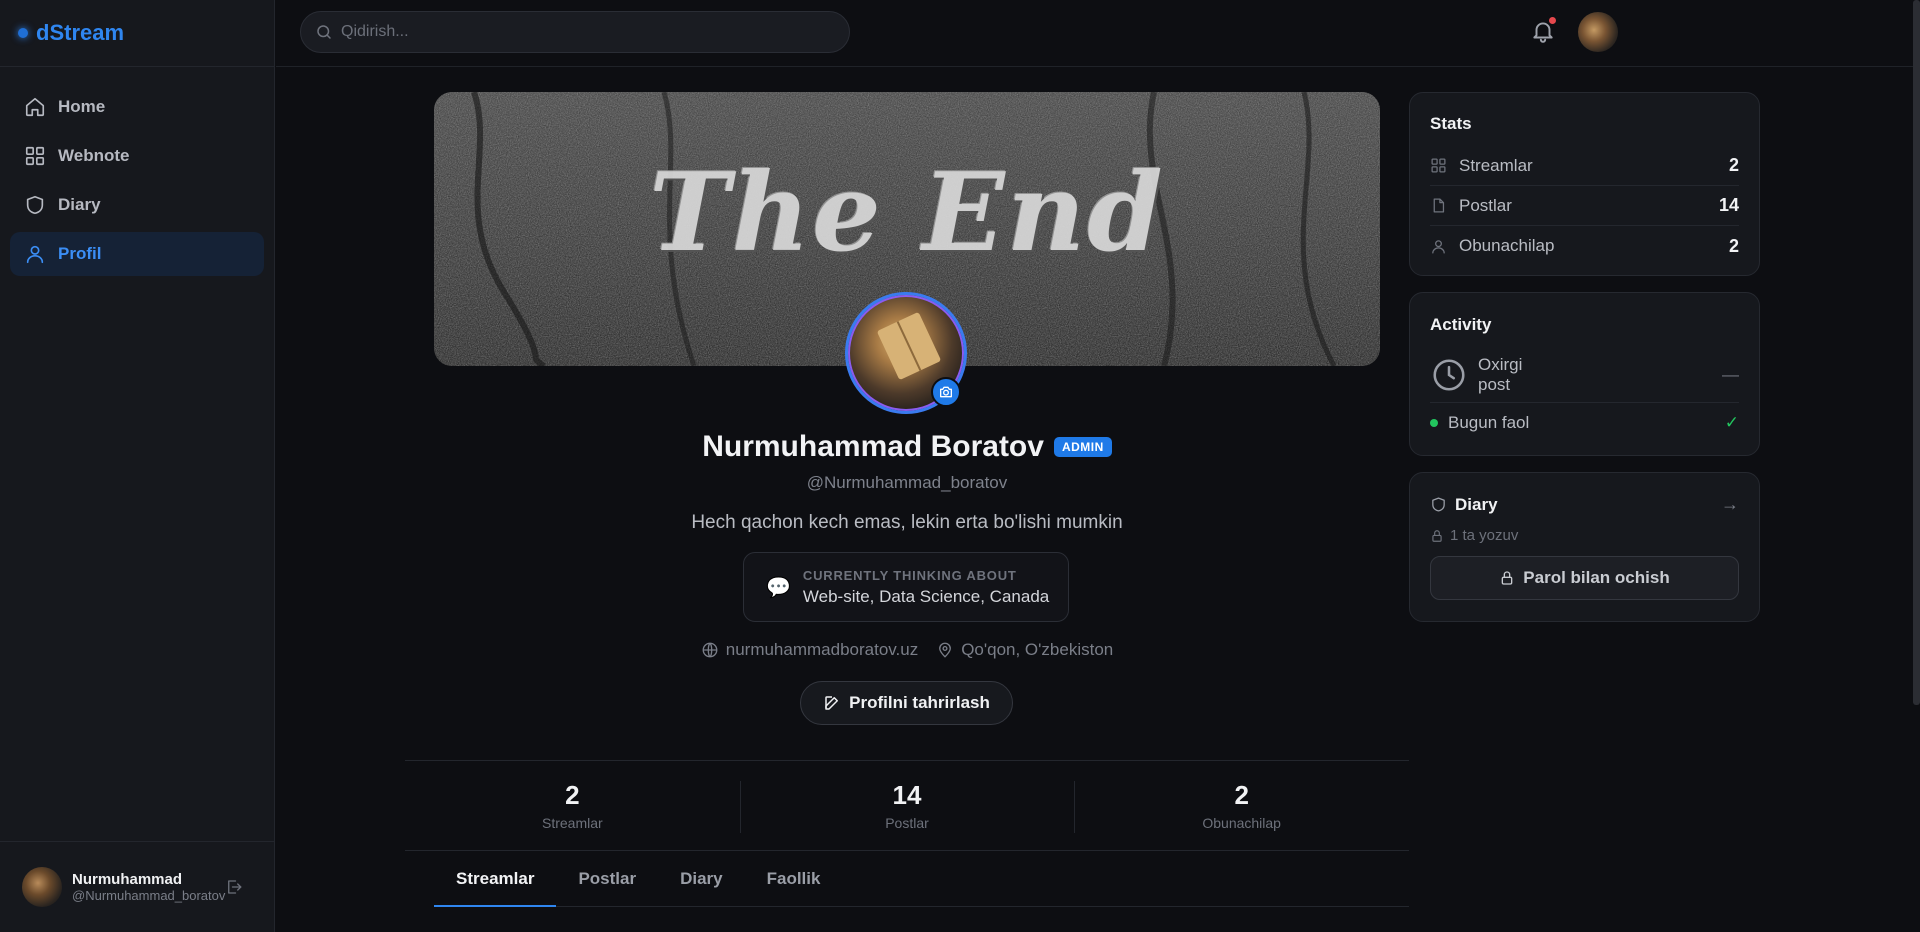 The image size is (1920, 932). What do you see at coordinates (1552, 20) in the screenshot?
I see `notification-dot` at bounding box center [1552, 20].